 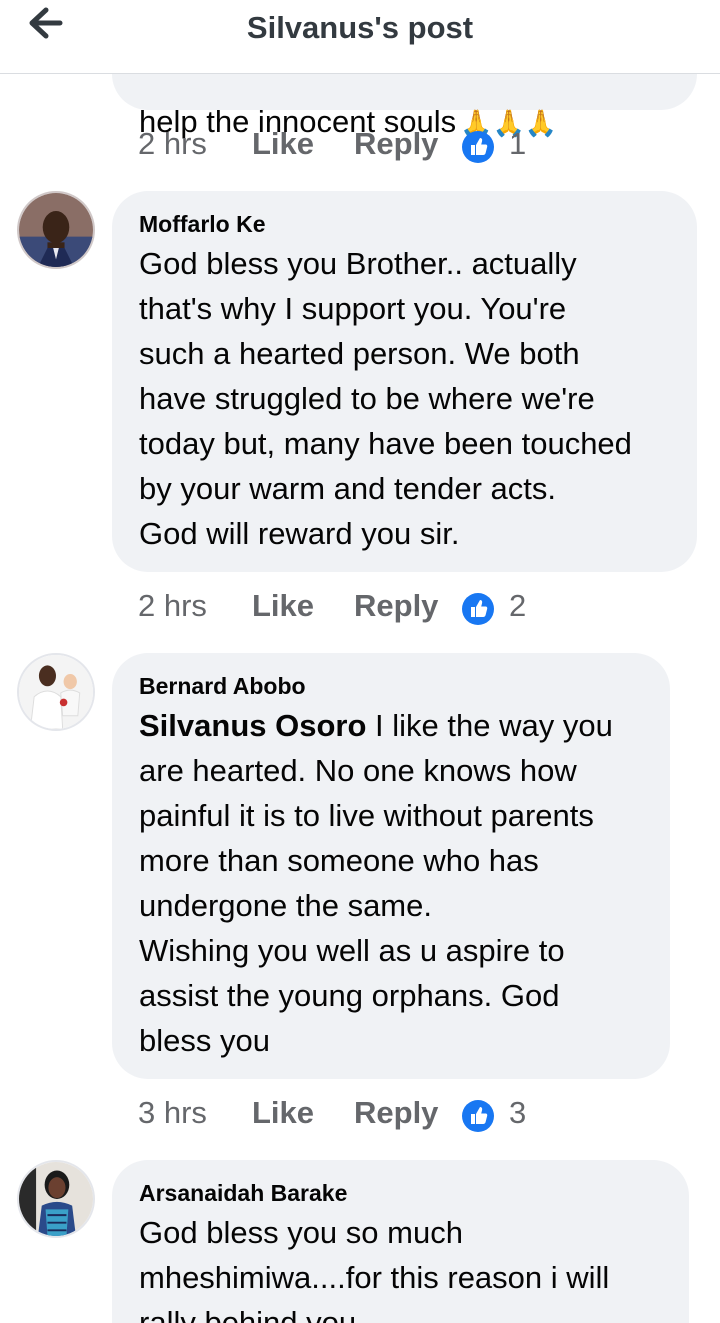 I want to click on reaction-count: 1, so click(x=518, y=143).